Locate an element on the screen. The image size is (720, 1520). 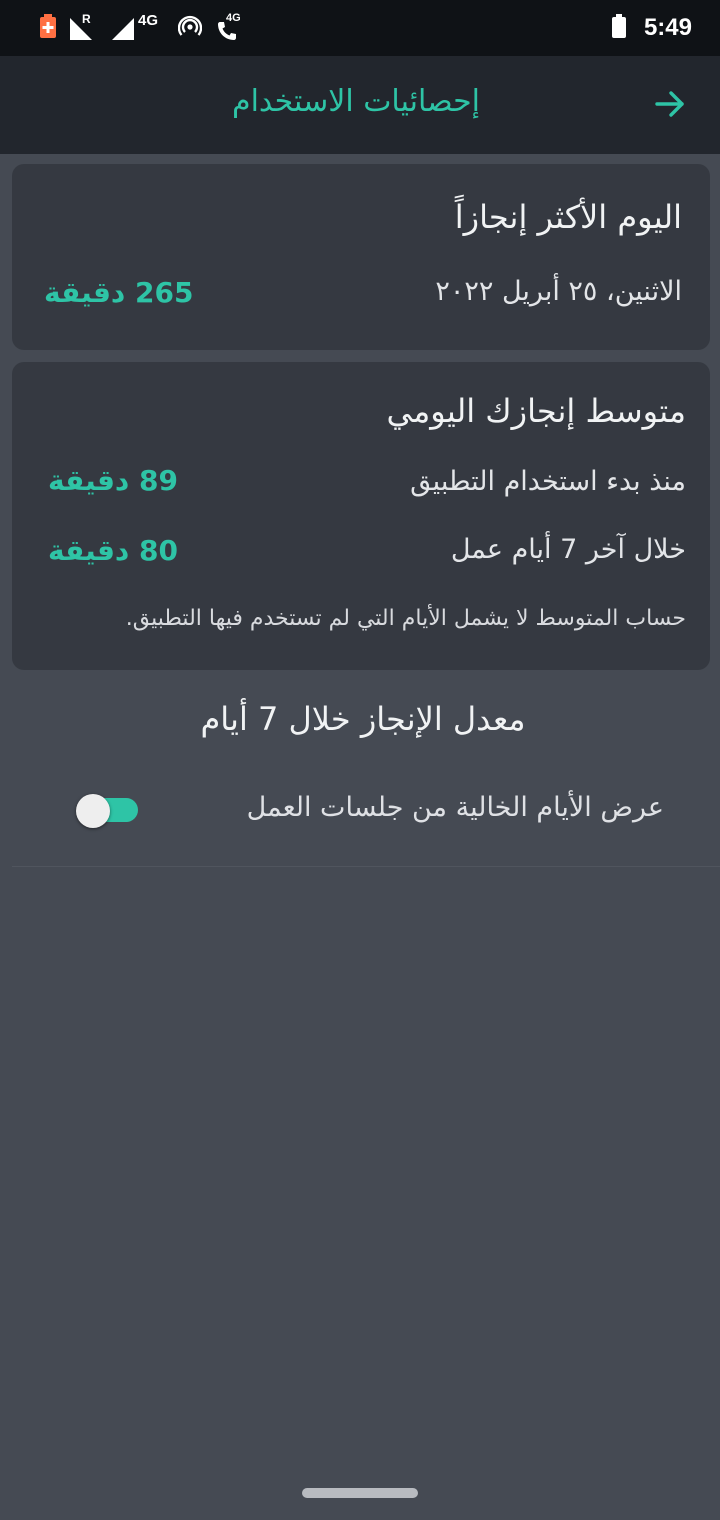
daily-average-title: متوسط إنجازك اليومي is located at coordinates (536, 411).